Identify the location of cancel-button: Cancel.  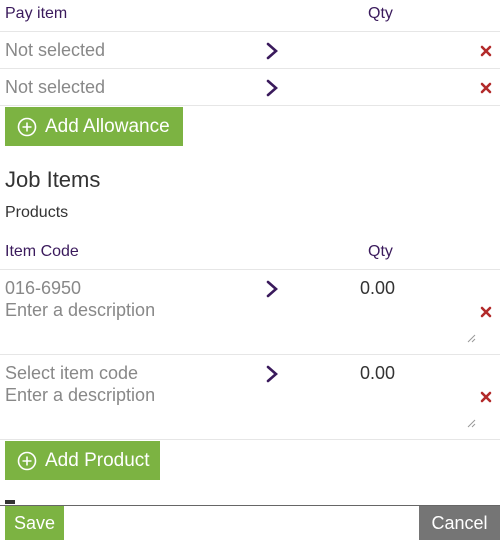
(459, 523).